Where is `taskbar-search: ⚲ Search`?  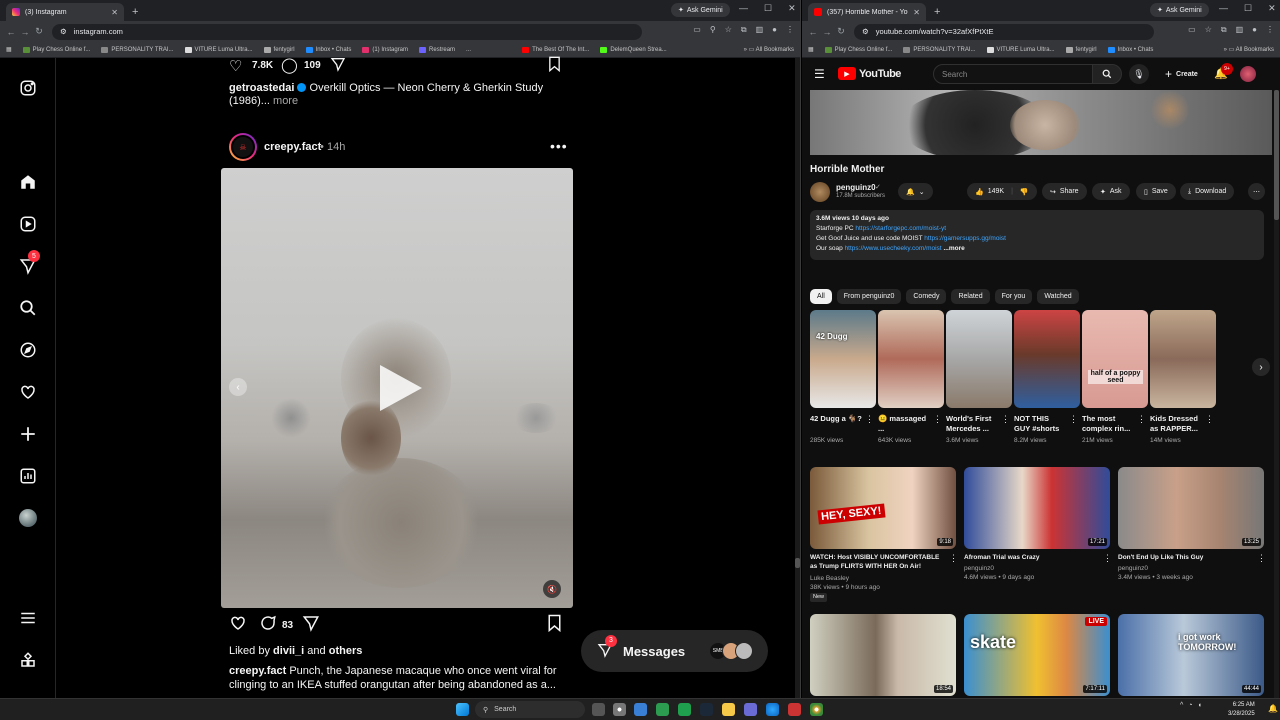 taskbar-search: ⚲ Search is located at coordinates (530, 709).